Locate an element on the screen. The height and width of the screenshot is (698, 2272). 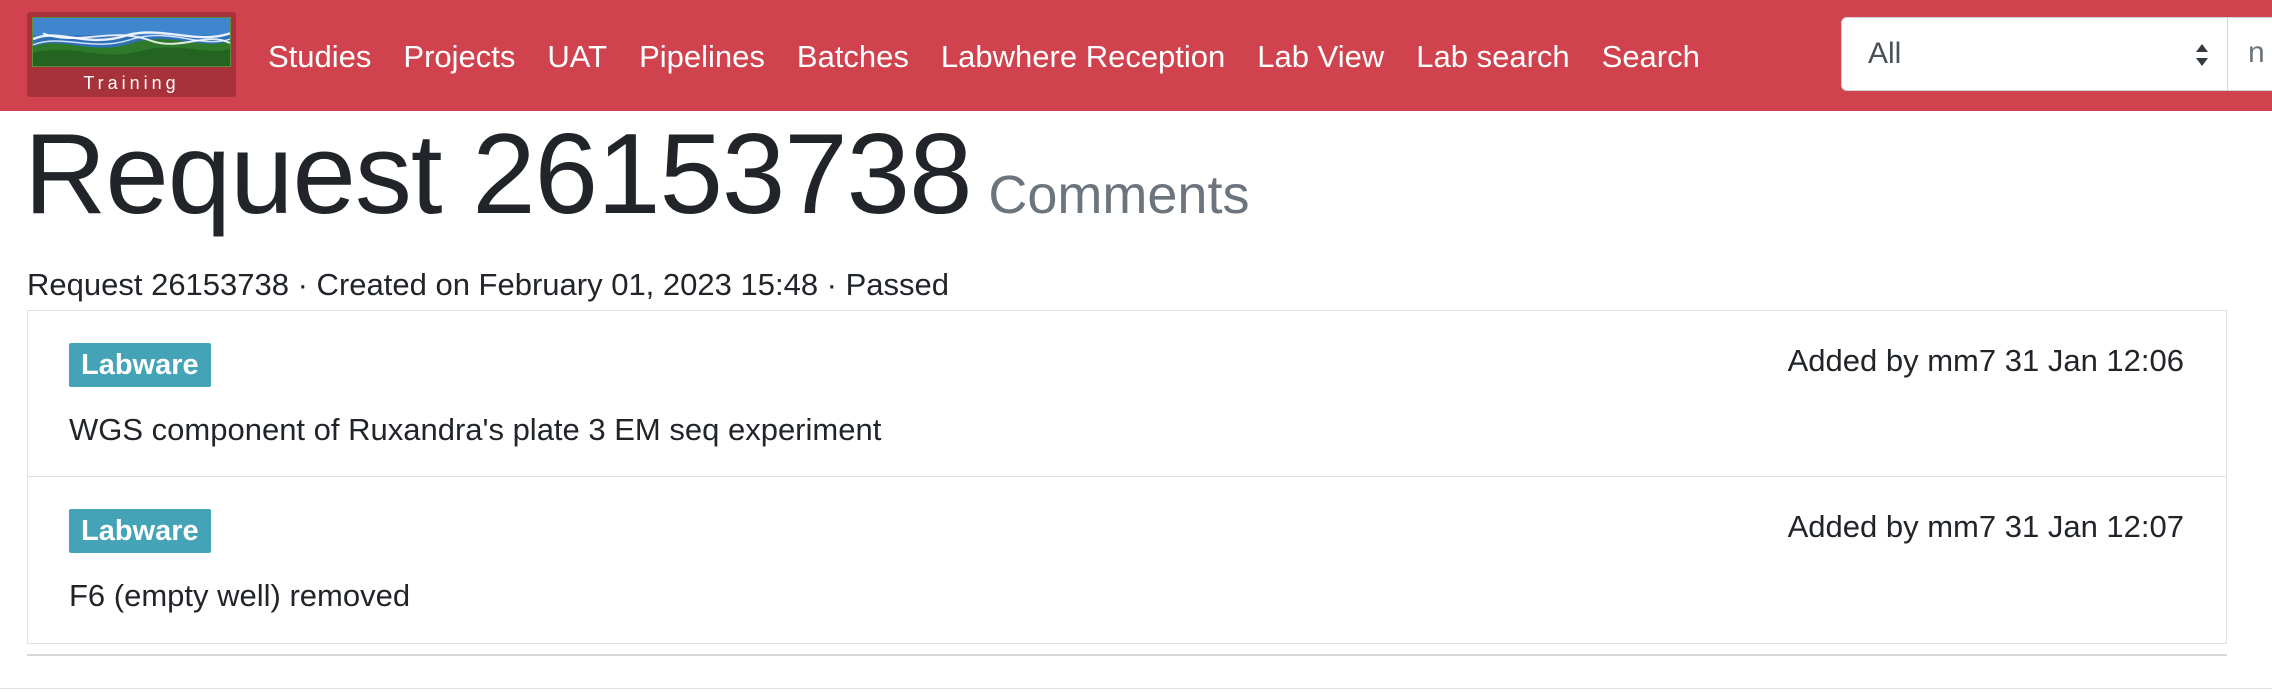
page-title: Request 26153738 is located at coordinates (498, 174).